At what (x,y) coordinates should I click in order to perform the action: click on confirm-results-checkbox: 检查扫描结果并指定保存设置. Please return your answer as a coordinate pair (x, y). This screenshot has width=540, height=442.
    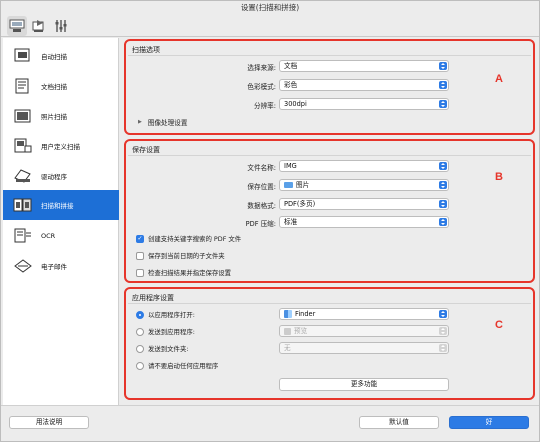
    Looking at the image, I should click on (183, 272).